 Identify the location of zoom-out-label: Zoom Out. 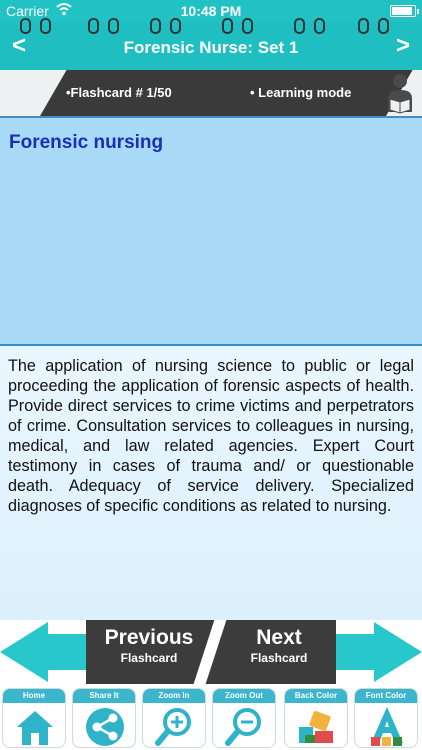
(244, 696).